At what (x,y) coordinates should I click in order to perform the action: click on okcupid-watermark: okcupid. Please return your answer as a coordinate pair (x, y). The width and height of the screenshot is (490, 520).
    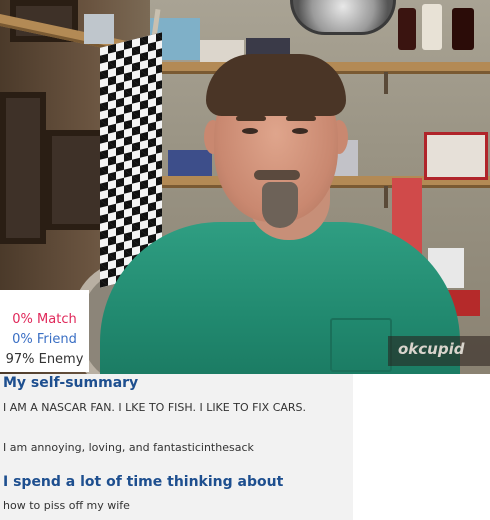
    Looking at the image, I should click on (439, 351).